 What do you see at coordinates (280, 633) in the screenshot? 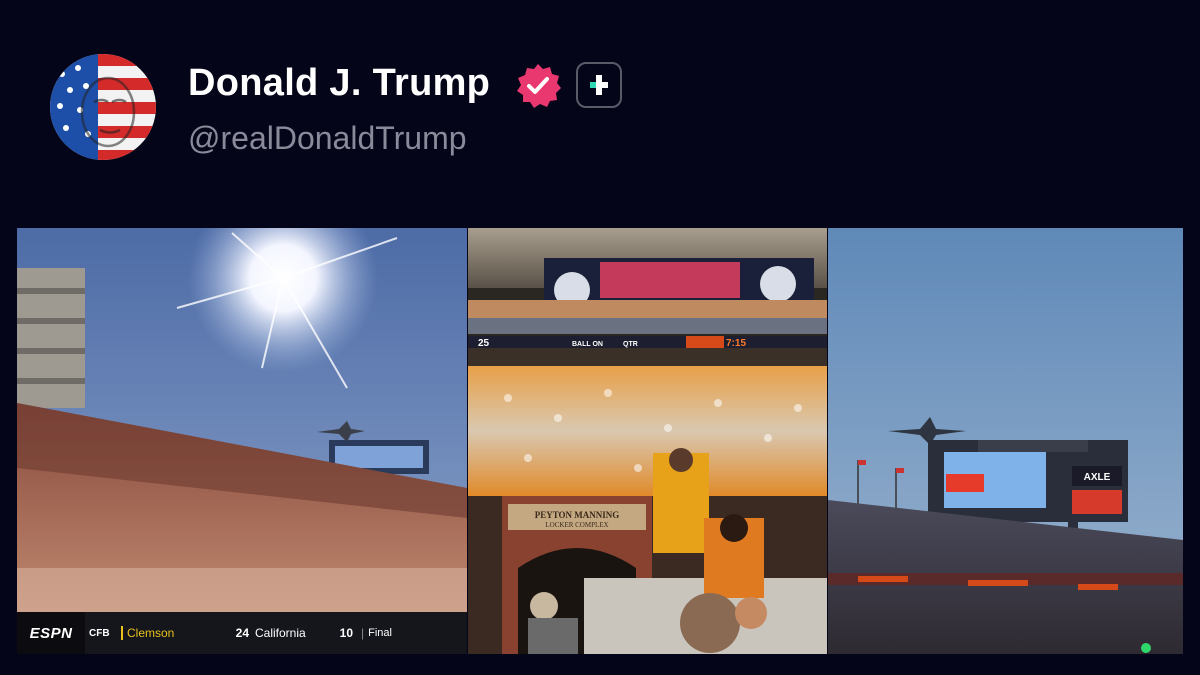
I see `team2-name: California` at bounding box center [280, 633].